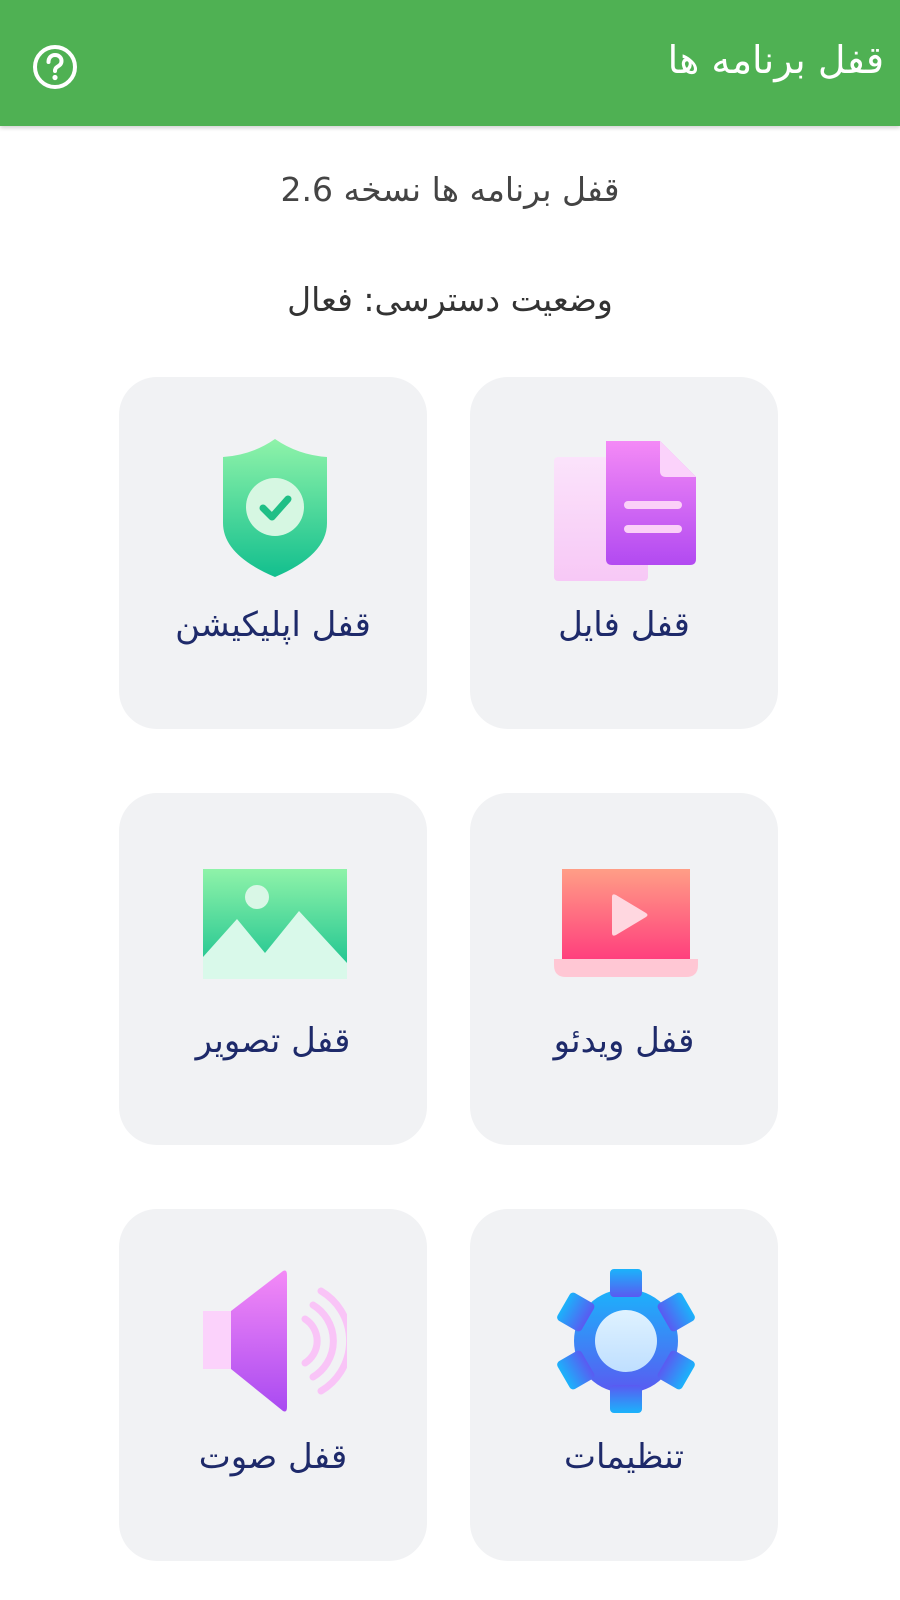 The image size is (900, 1600). What do you see at coordinates (273, 625) in the screenshot?
I see `tile-label: قفل اپلیکیشن` at bounding box center [273, 625].